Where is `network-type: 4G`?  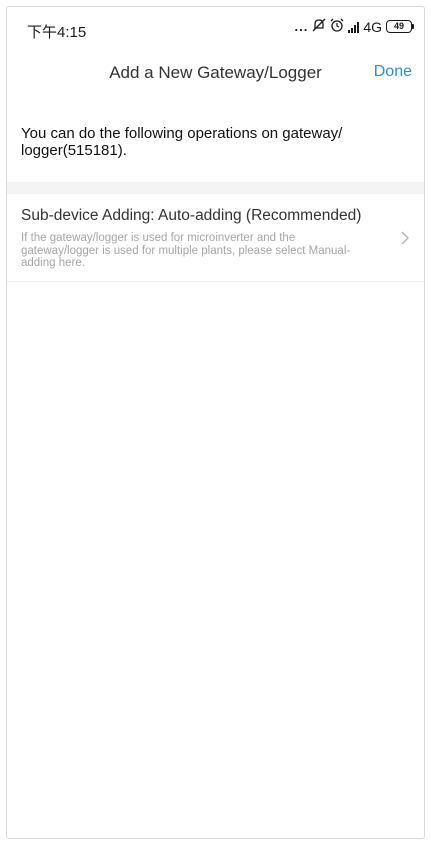 network-type: 4G is located at coordinates (372, 26).